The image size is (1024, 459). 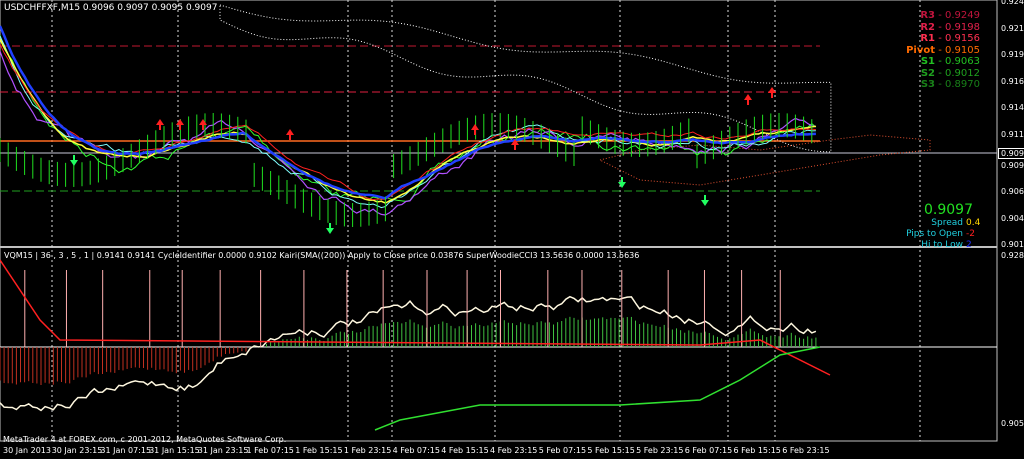 I want to click on pivot-value: - 0.9156, so click(x=957, y=38).